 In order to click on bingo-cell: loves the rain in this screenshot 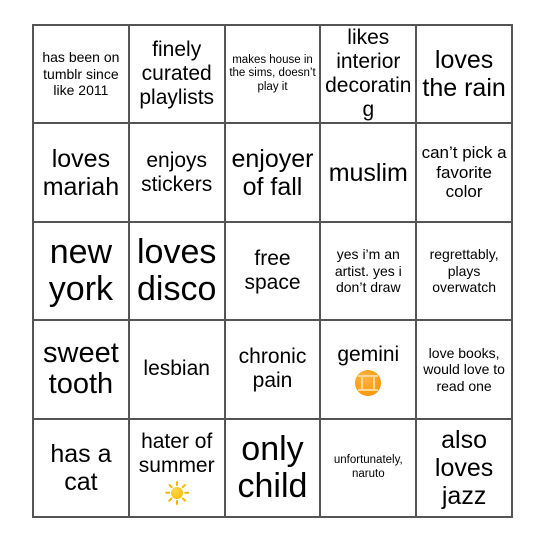, I will do `click(464, 74)`.